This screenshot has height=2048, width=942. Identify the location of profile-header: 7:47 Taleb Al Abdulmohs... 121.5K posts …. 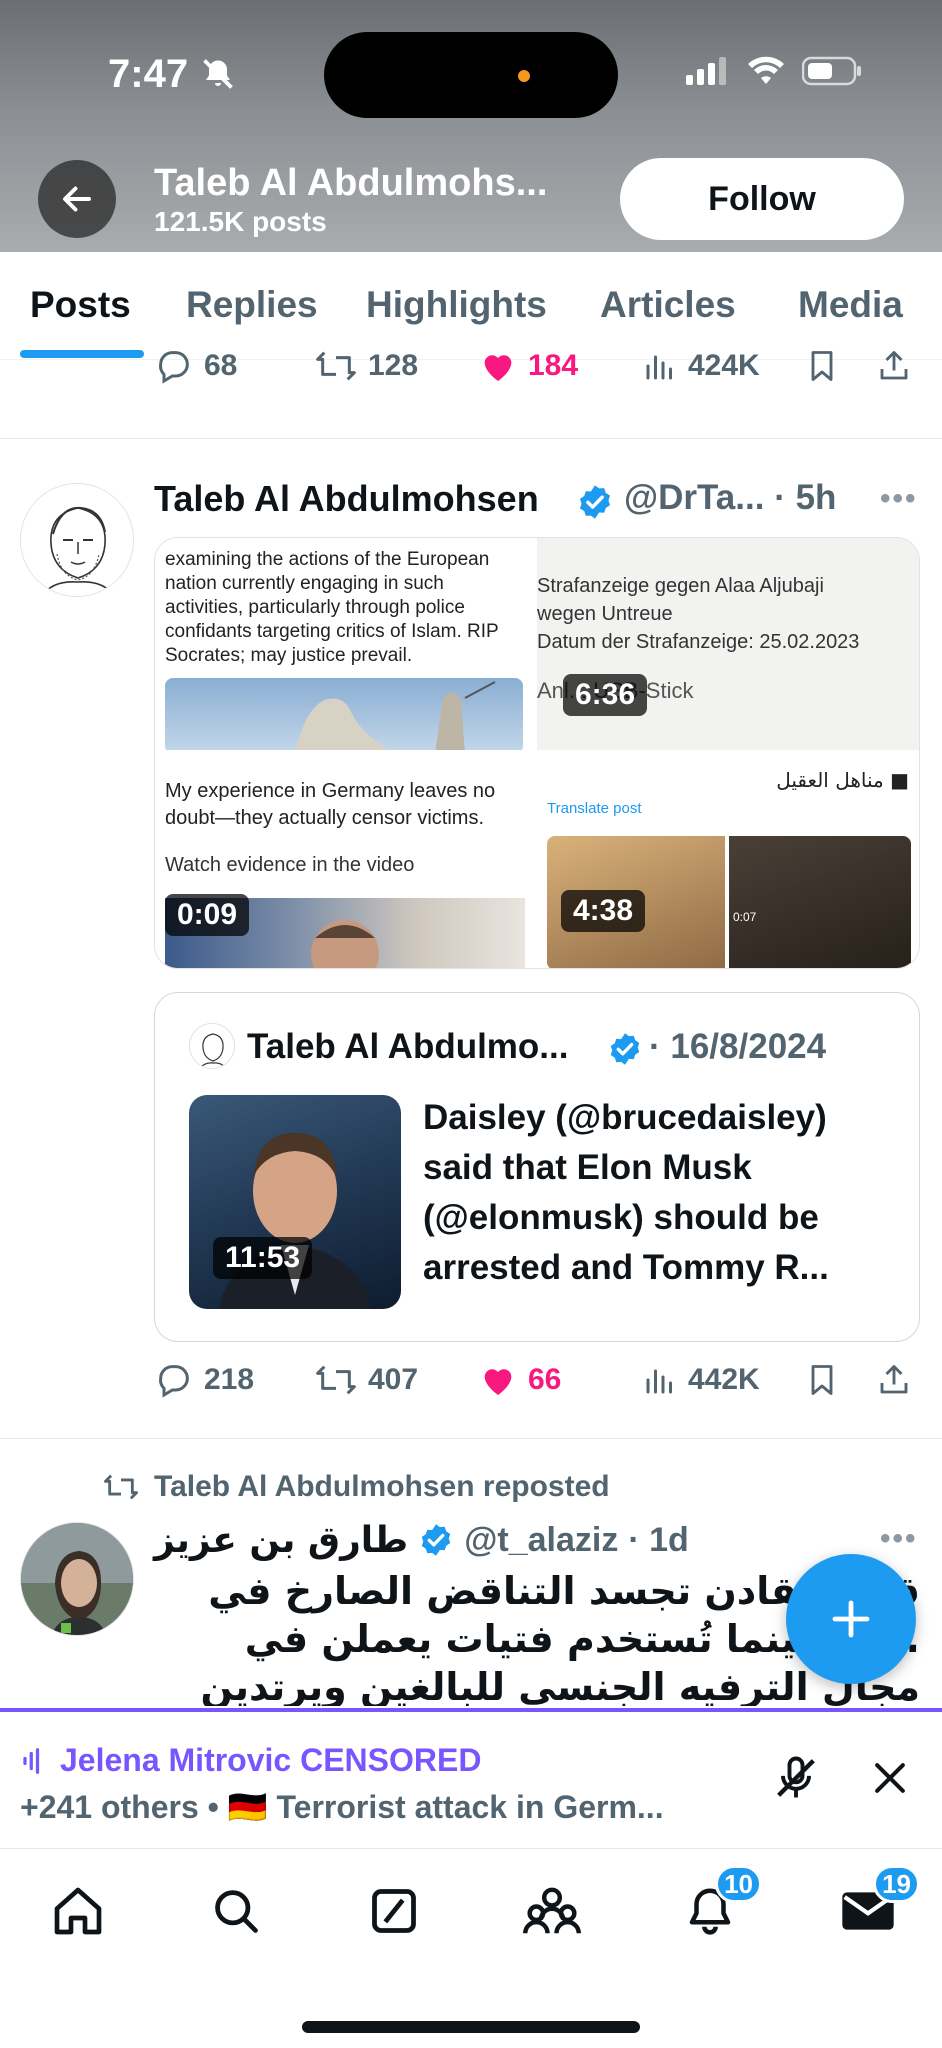
(471, 126).